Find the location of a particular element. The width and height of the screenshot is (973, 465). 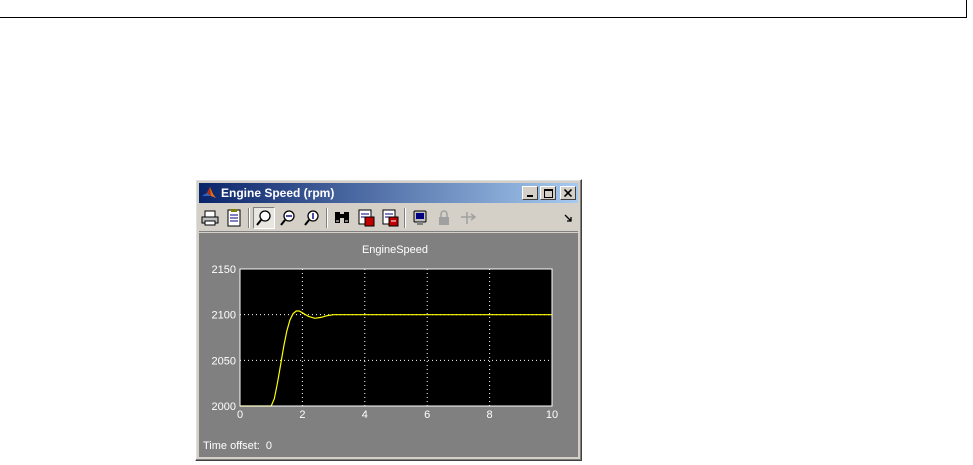

chart-title: EngineSpeed is located at coordinates (395, 250).